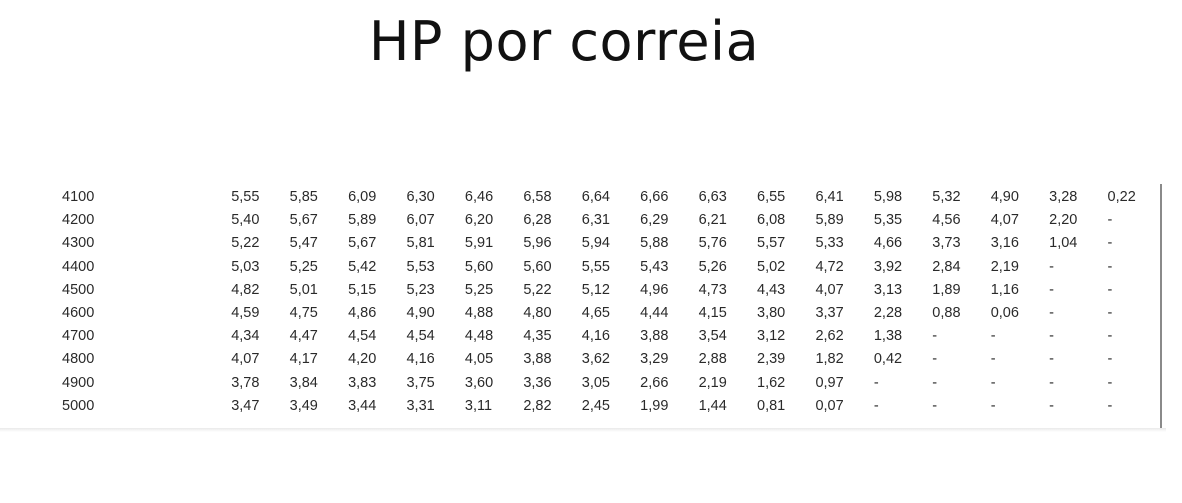  What do you see at coordinates (712, 405) in the screenshot?
I see `hp-value-cell: 1,44` at bounding box center [712, 405].